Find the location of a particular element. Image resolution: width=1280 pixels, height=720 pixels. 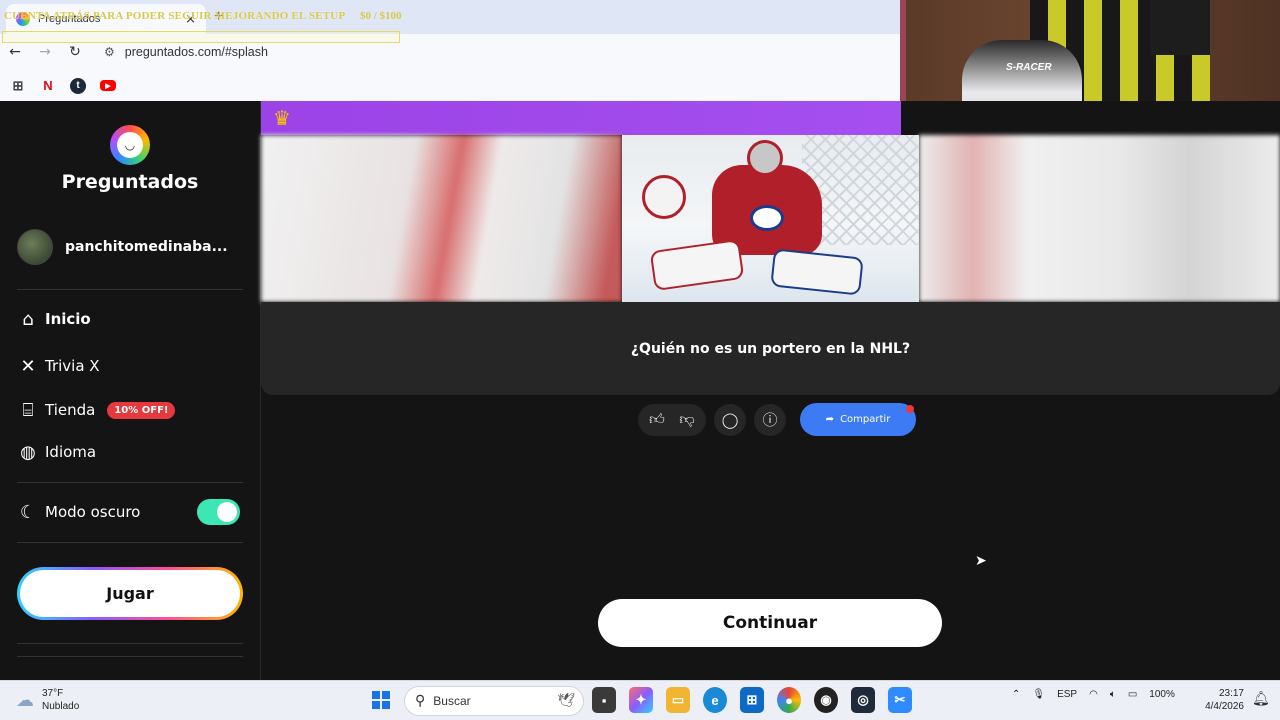

thumbs-up-icon: 👍︎ is located at coordinates (657, 420).